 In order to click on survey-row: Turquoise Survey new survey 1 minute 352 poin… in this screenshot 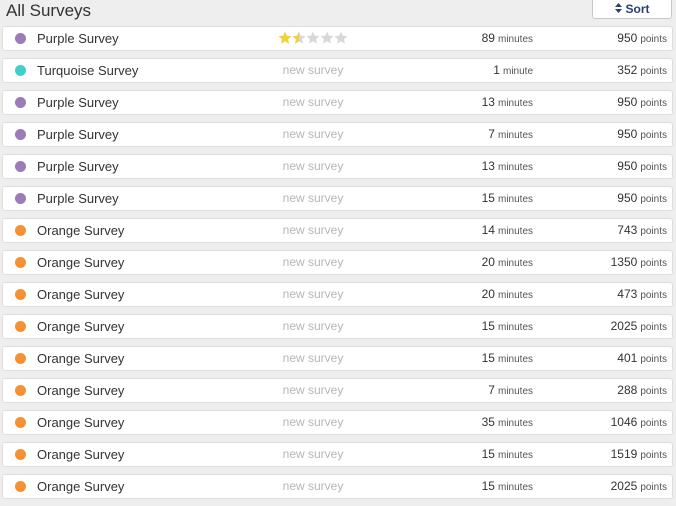, I will do `click(337, 70)`.